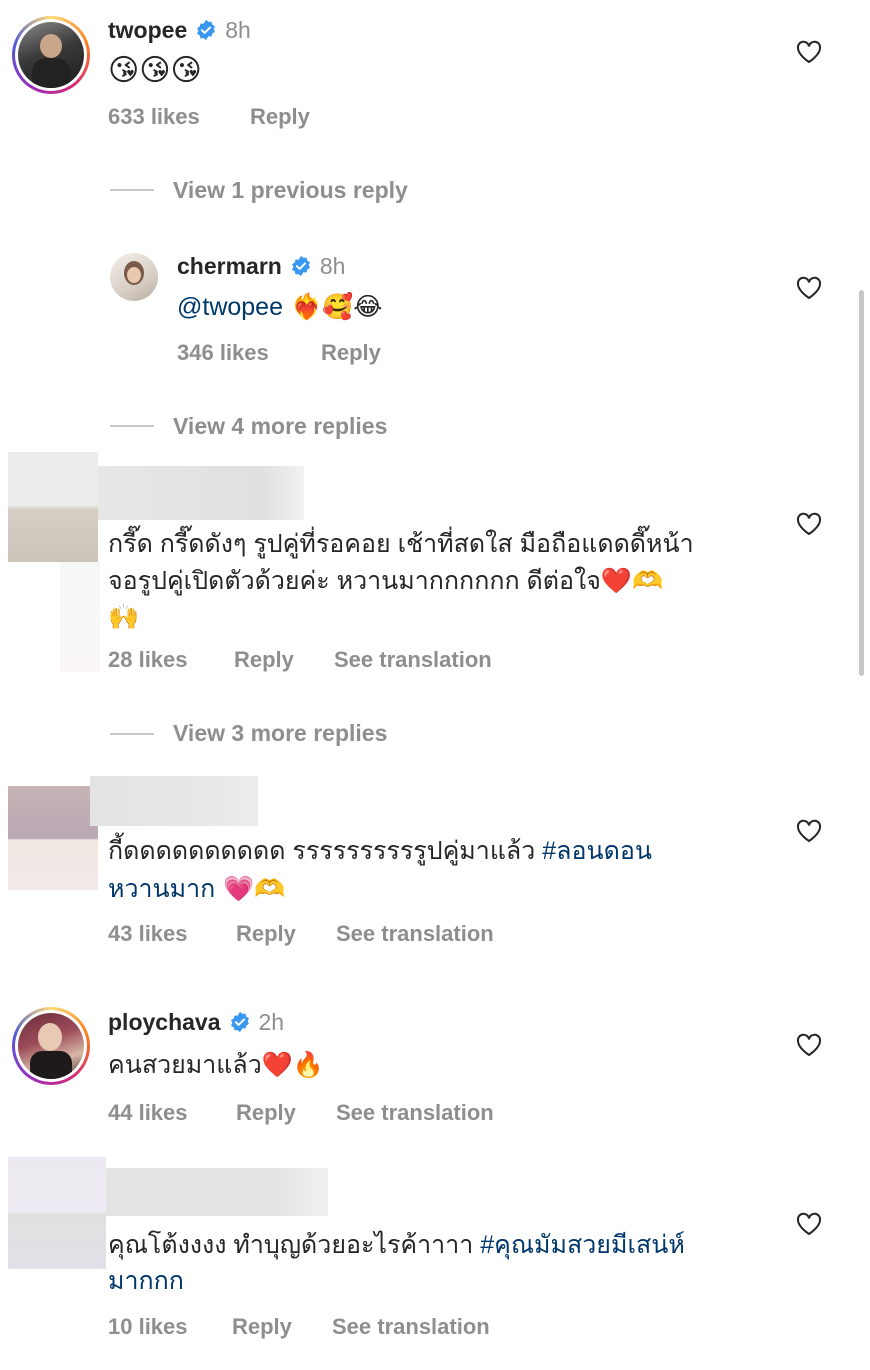 The height and width of the screenshot is (1370, 870). I want to click on username-twopee: twopee, so click(147, 30).